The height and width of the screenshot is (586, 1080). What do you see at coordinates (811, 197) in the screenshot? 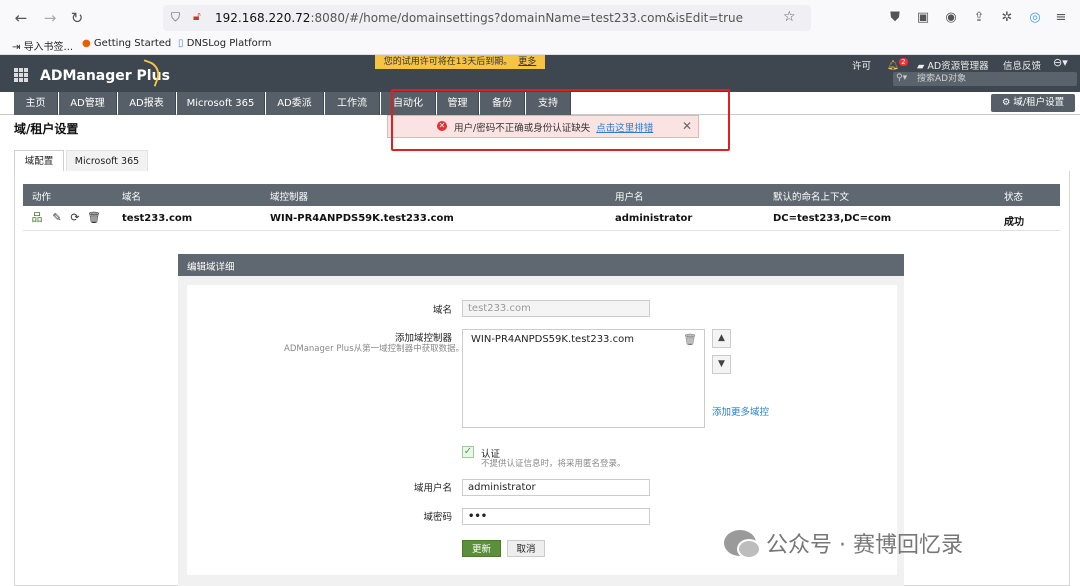
I see `col-naming-context: 默认的命名上下文` at bounding box center [811, 197].